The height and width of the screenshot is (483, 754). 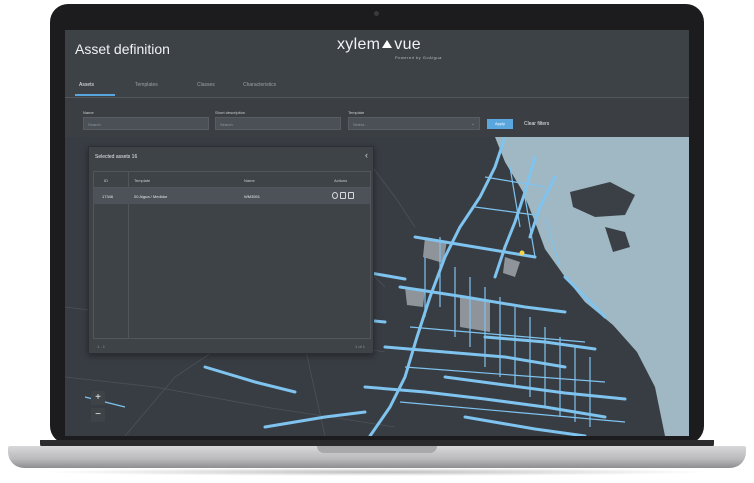 I want to click on brand-left: xylem, so click(x=359, y=44).